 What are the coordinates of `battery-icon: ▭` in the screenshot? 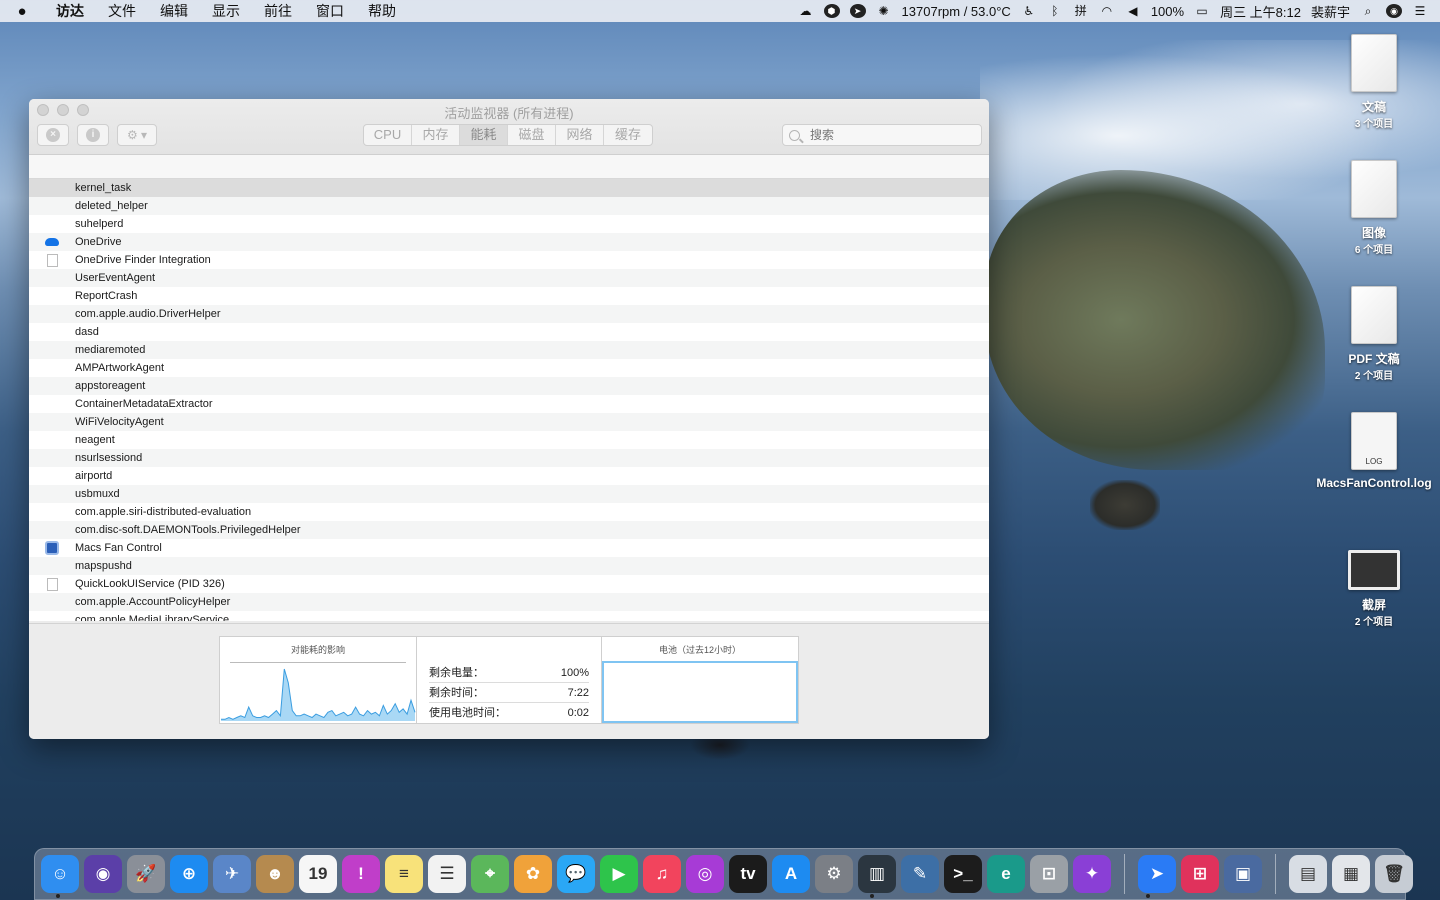 It's located at (1202, 11).